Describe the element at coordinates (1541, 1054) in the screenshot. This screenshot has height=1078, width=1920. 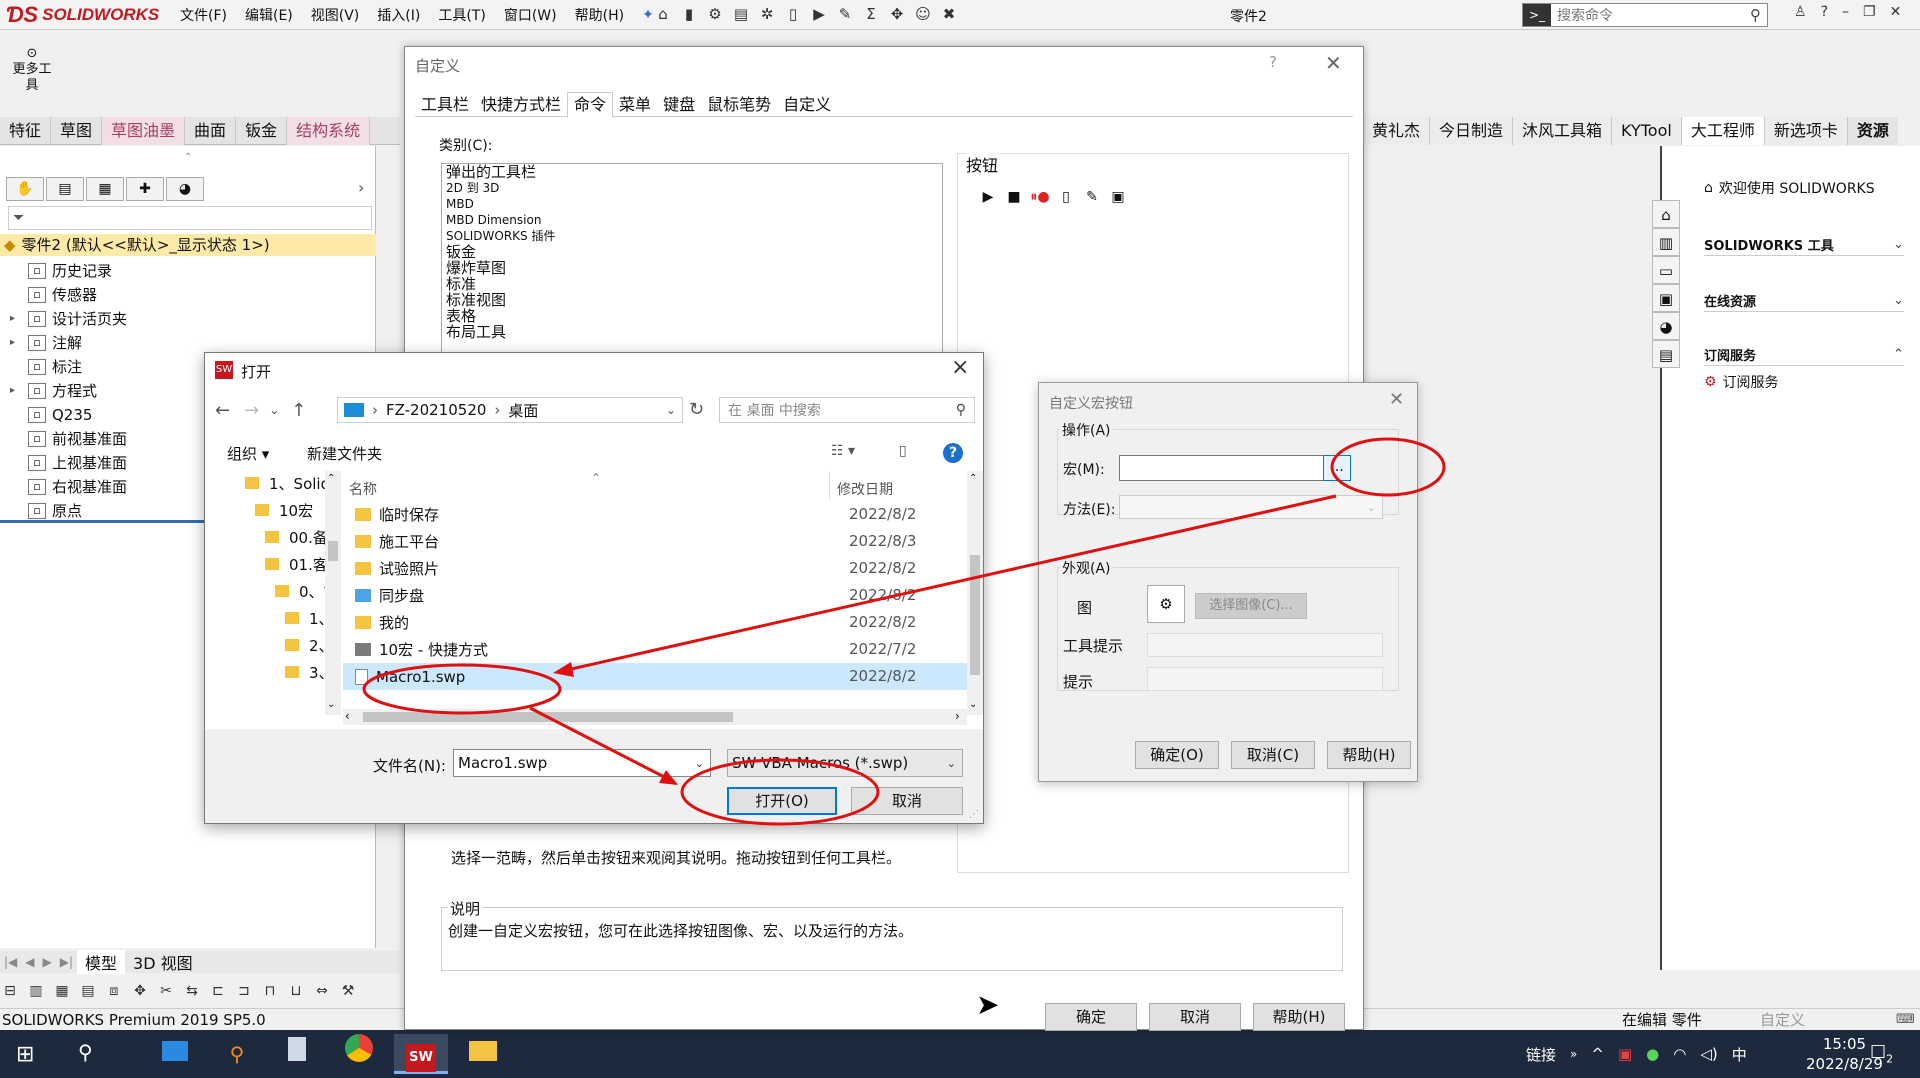
I see `tray-link-label: 链接` at that location.